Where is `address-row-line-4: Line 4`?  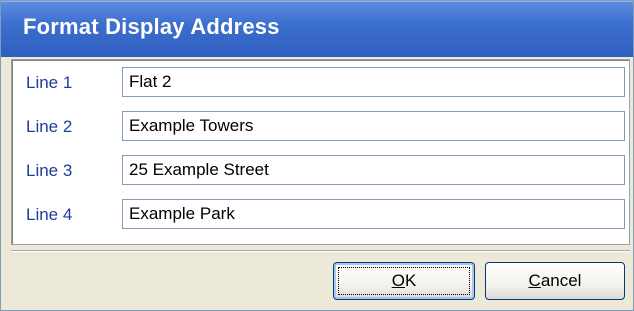 address-row-line-4: Line 4 is located at coordinates (320, 216).